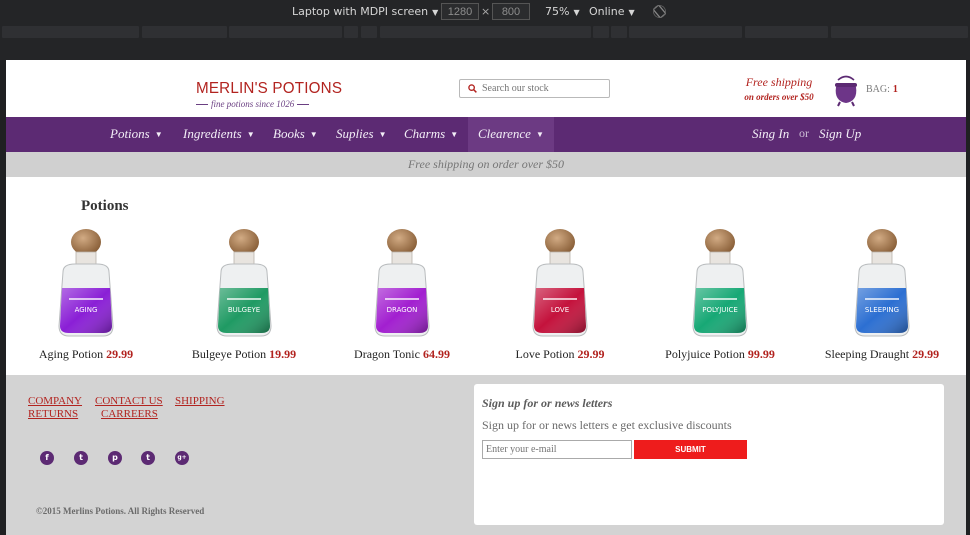  Describe the element at coordinates (720, 354) in the screenshot. I see `product-caption: Polyjuice Potion 99.99` at that location.